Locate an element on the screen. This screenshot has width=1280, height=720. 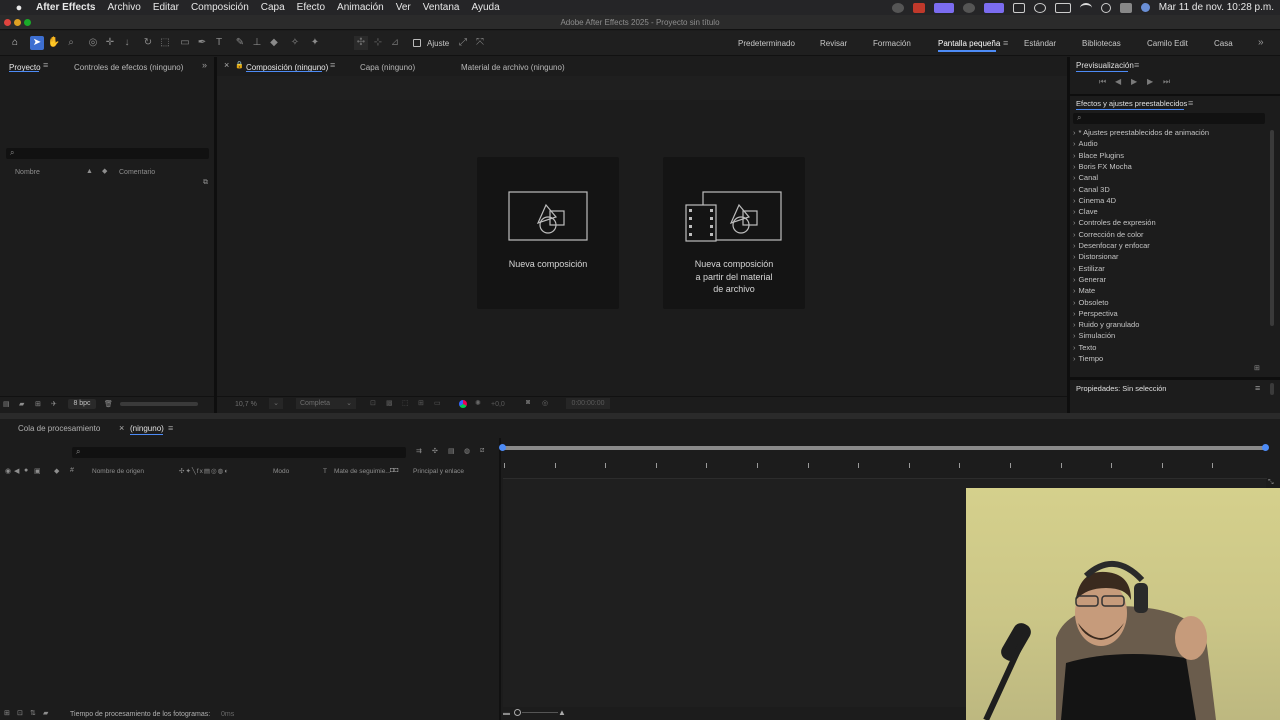
layer-number-icon: # is located at coordinates (72, 470).